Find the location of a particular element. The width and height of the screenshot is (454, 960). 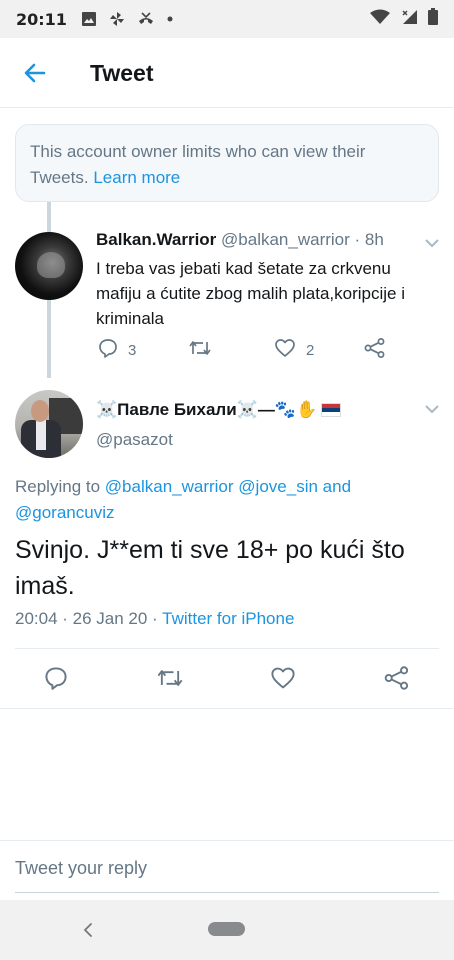

reply-button is located at coordinates (56, 680).